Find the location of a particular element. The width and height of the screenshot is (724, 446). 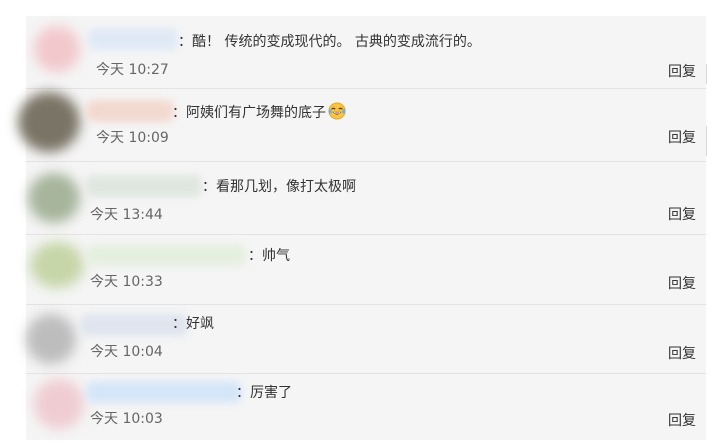

comment-time: 今天 10:27 is located at coordinates (132, 70).